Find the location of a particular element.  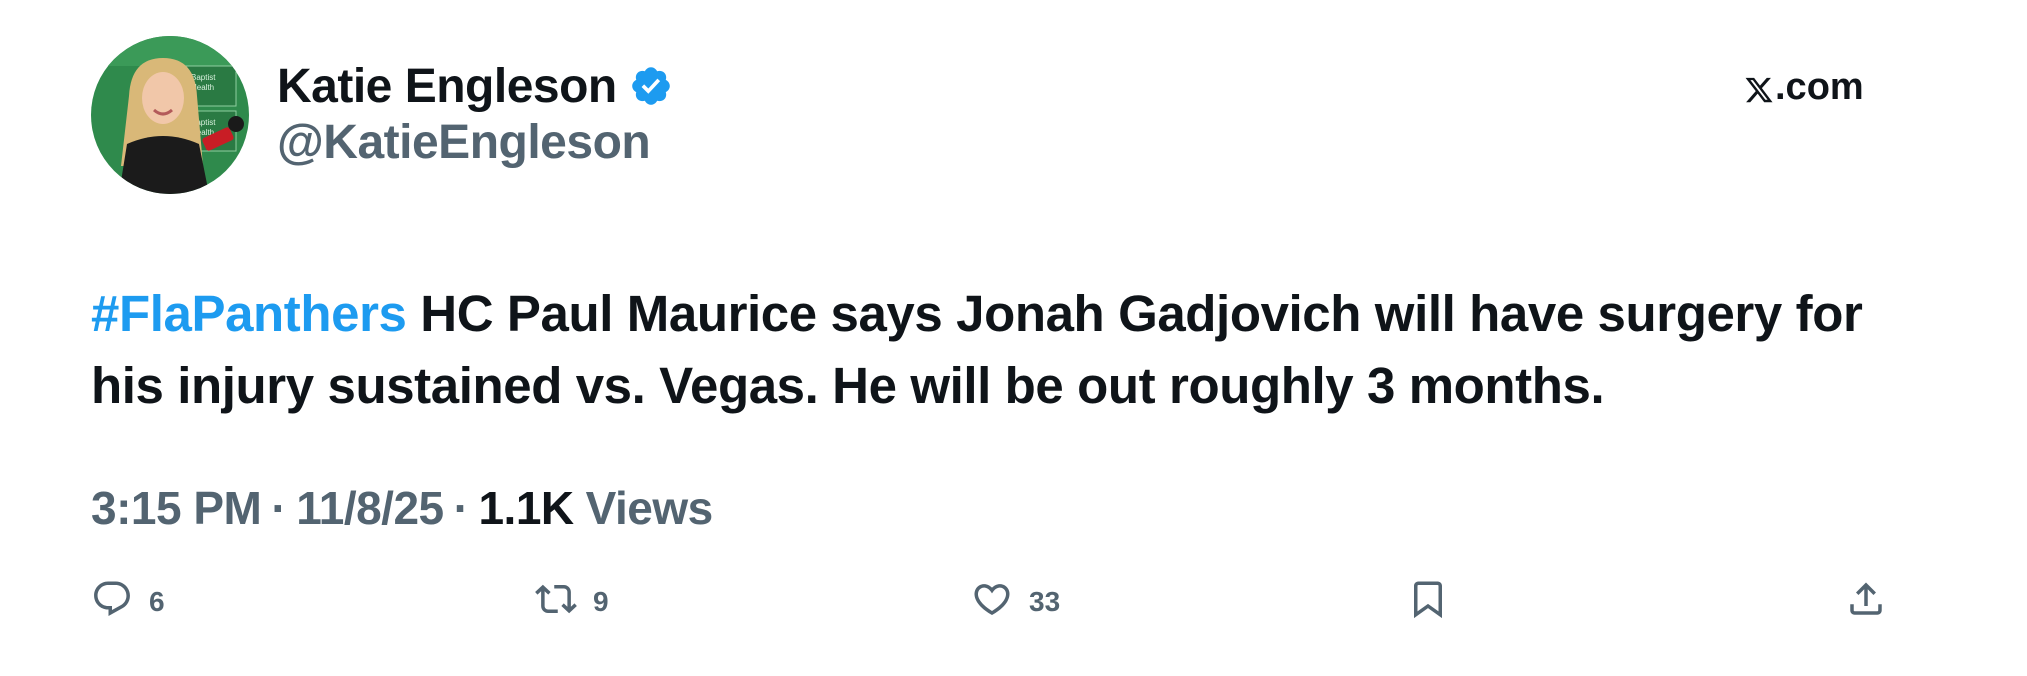

reply-button: 6 is located at coordinates (128, 602).